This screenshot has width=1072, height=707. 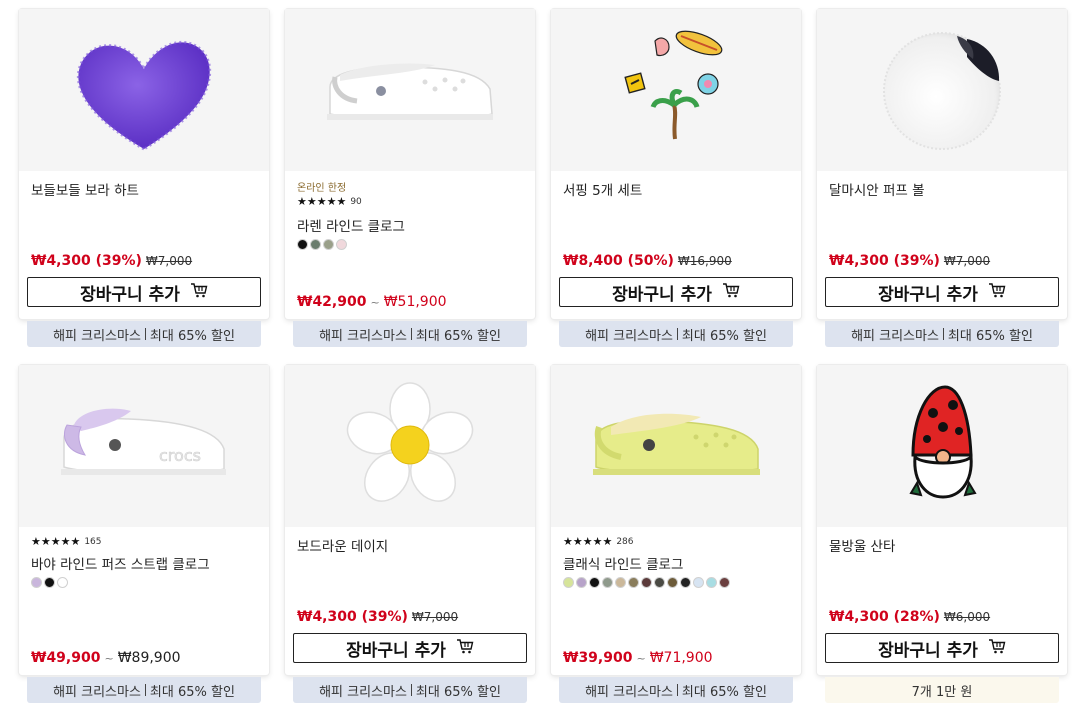 I want to click on rating: ★★★★★ 165, so click(x=66, y=541).